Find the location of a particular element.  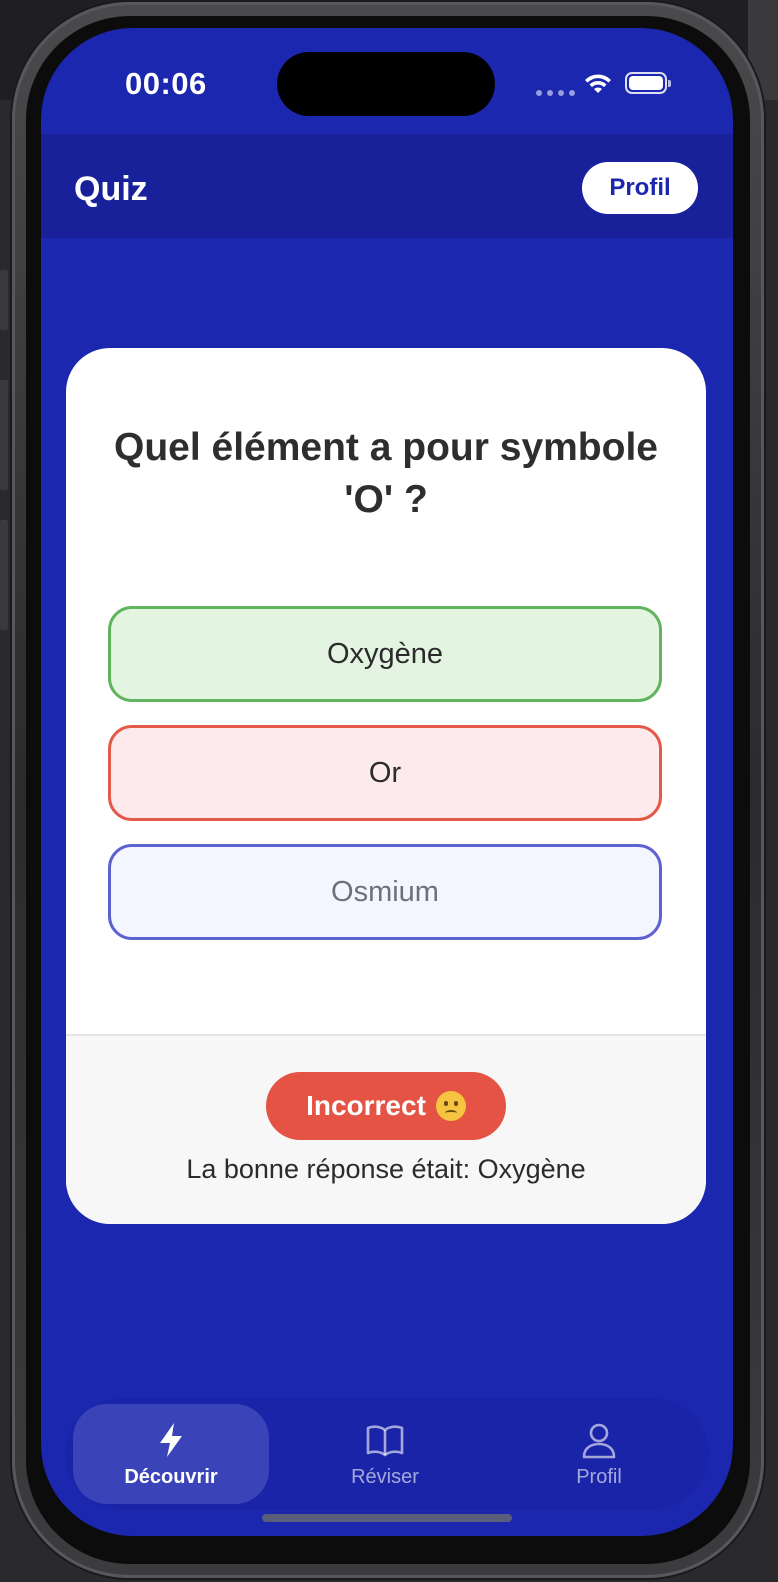

cellular-signal-icon is located at coordinates (555, 93).